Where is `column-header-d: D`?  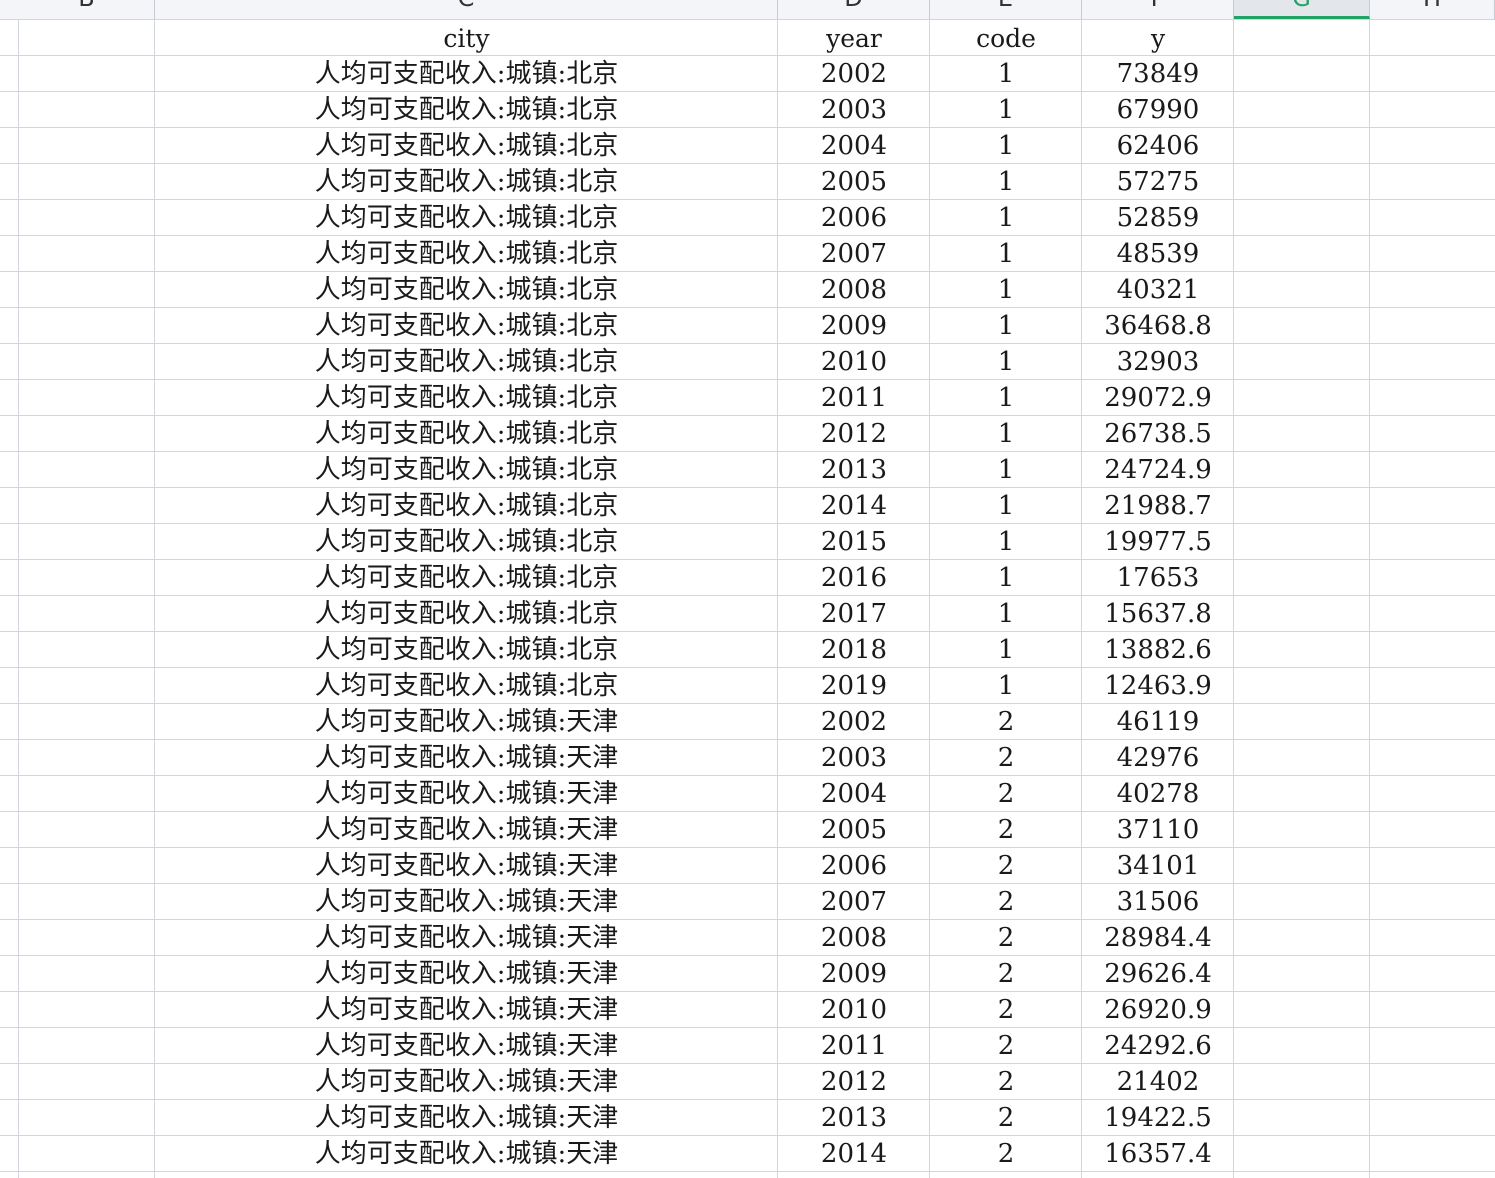
column-header-d: D is located at coordinates (854, 9).